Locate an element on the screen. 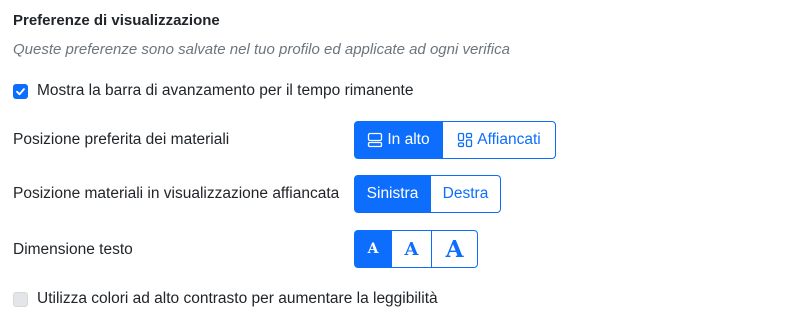 The height and width of the screenshot is (322, 792). materials-top-button: In alto is located at coordinates (398, 140).